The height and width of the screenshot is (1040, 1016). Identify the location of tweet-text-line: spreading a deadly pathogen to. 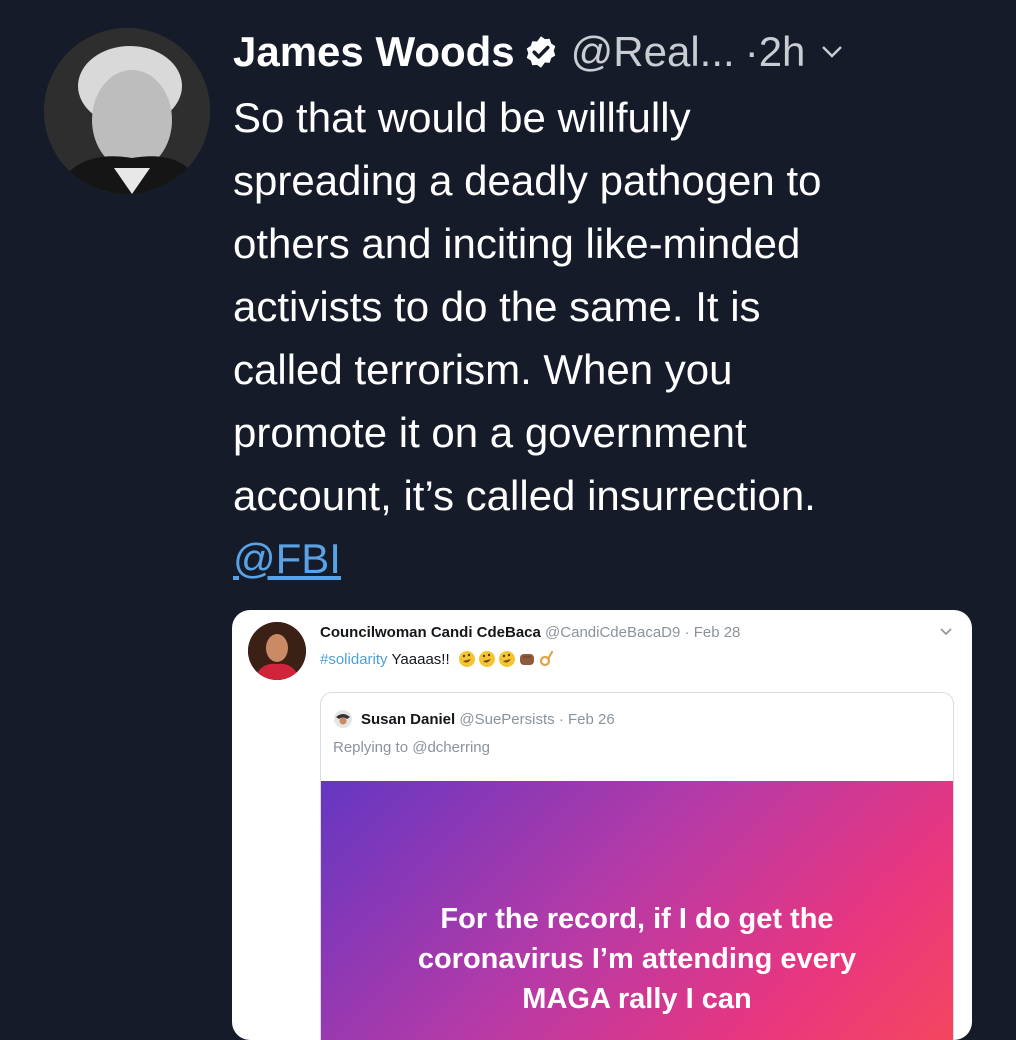
(527, 180).